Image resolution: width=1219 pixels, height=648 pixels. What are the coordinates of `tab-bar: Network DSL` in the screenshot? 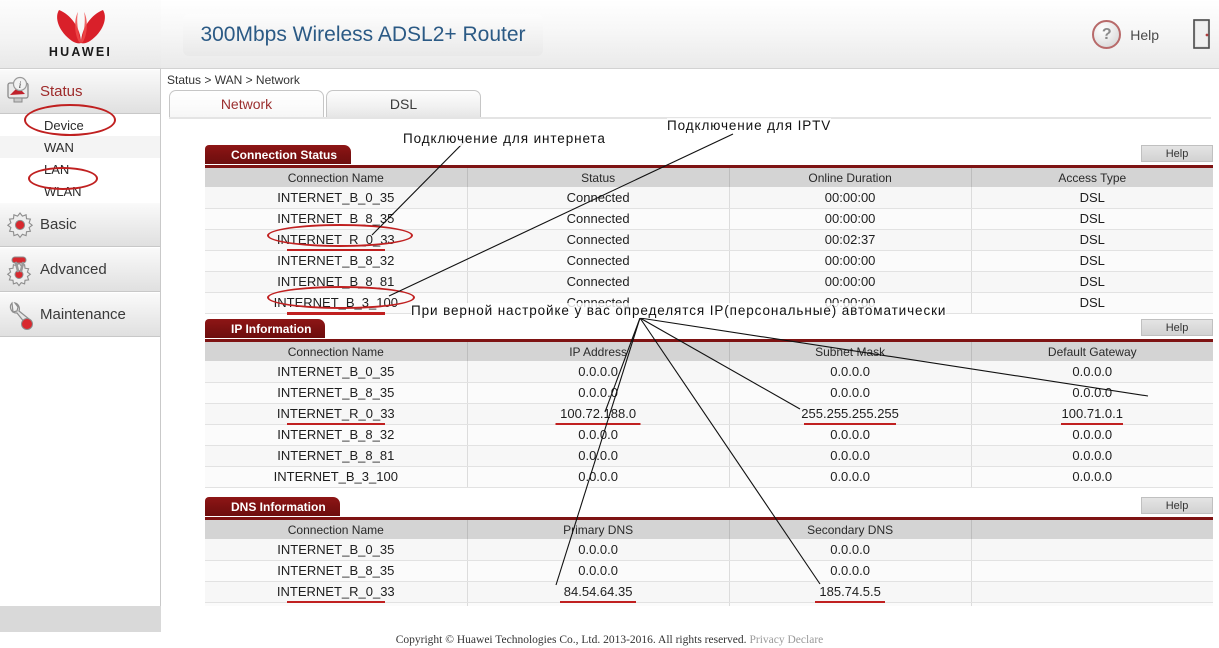 It's located at (326, 103).